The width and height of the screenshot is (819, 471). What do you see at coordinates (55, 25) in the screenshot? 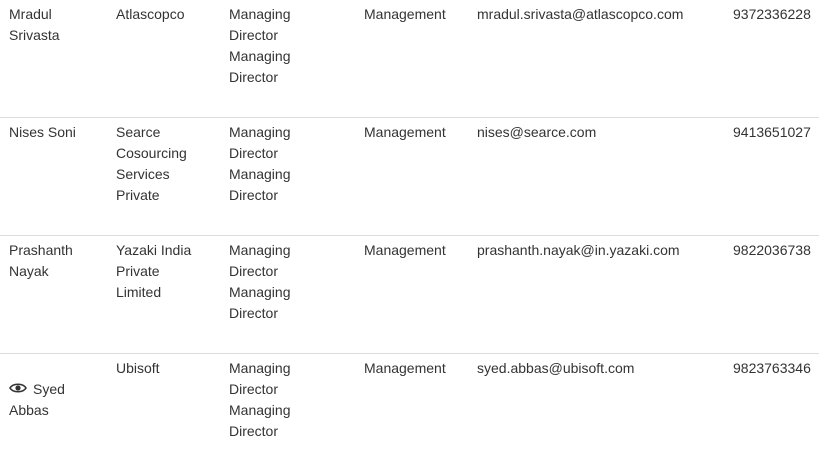
I see `contact-name: Mradul Srivasta` at bounding box center [55, 25].